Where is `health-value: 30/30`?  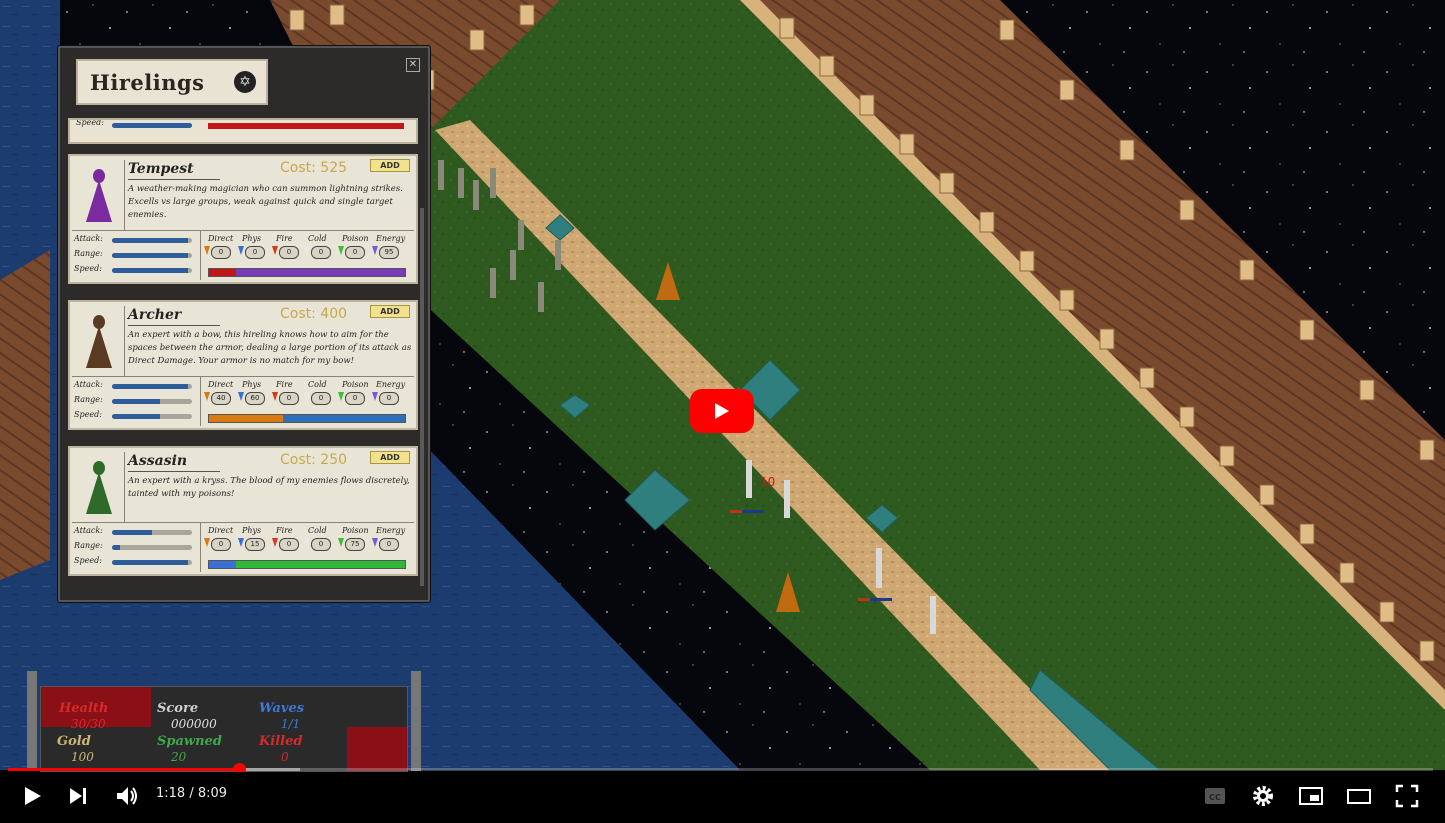
health-value: 30/30 is located at coordinates (88, 724).